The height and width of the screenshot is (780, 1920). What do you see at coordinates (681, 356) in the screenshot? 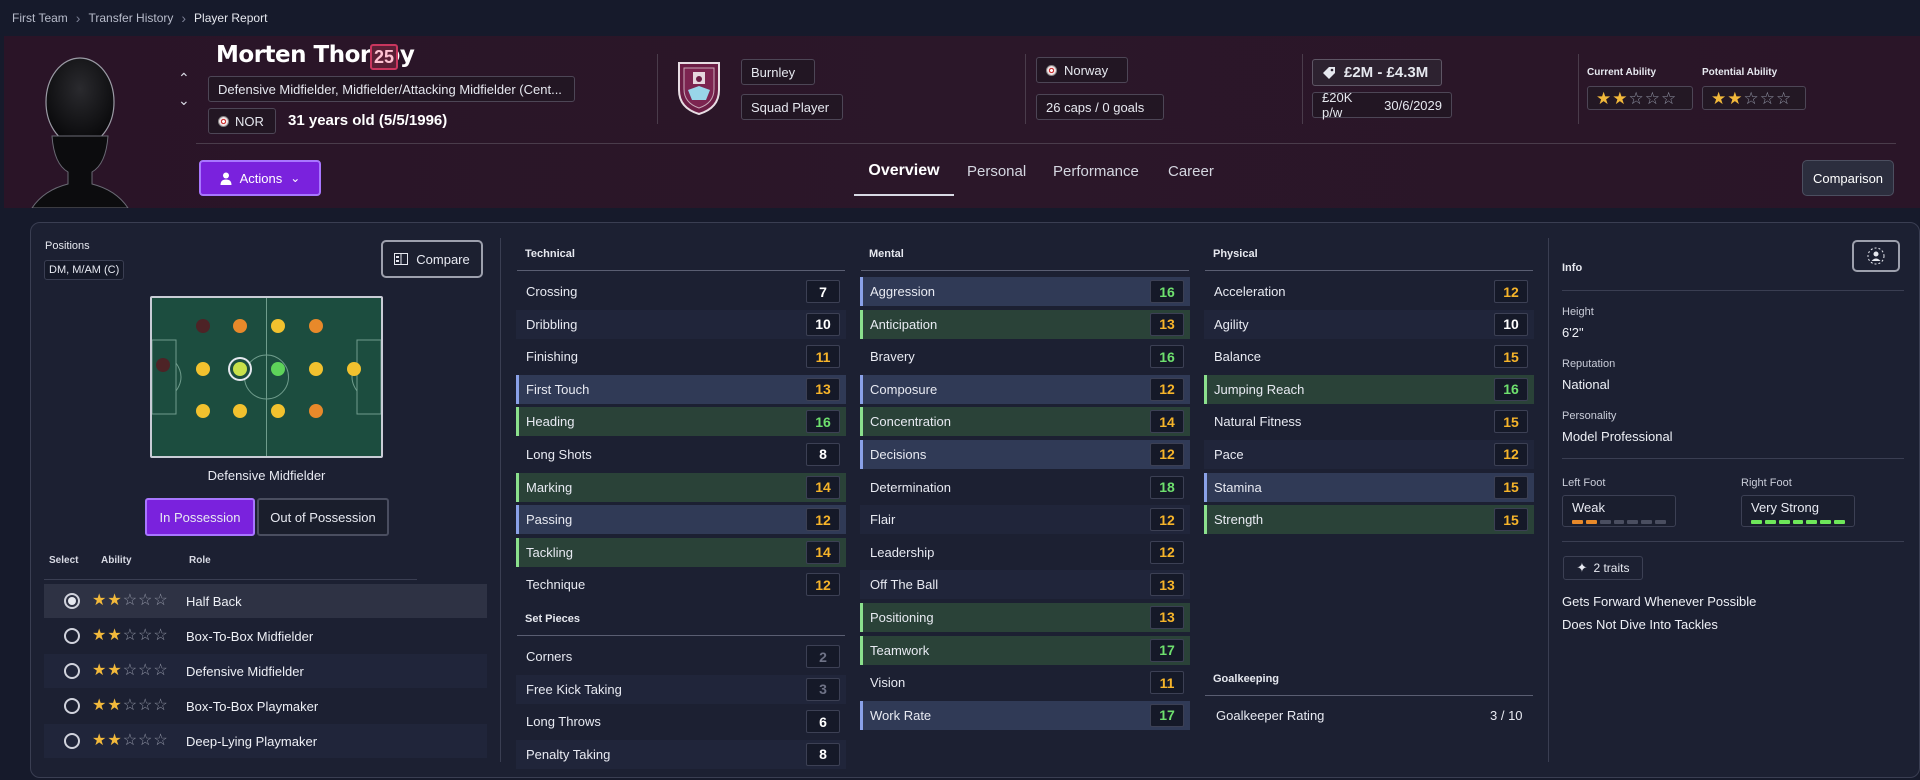
I see `attribute-row: Finishing 11` at bounding box center [681, 356].